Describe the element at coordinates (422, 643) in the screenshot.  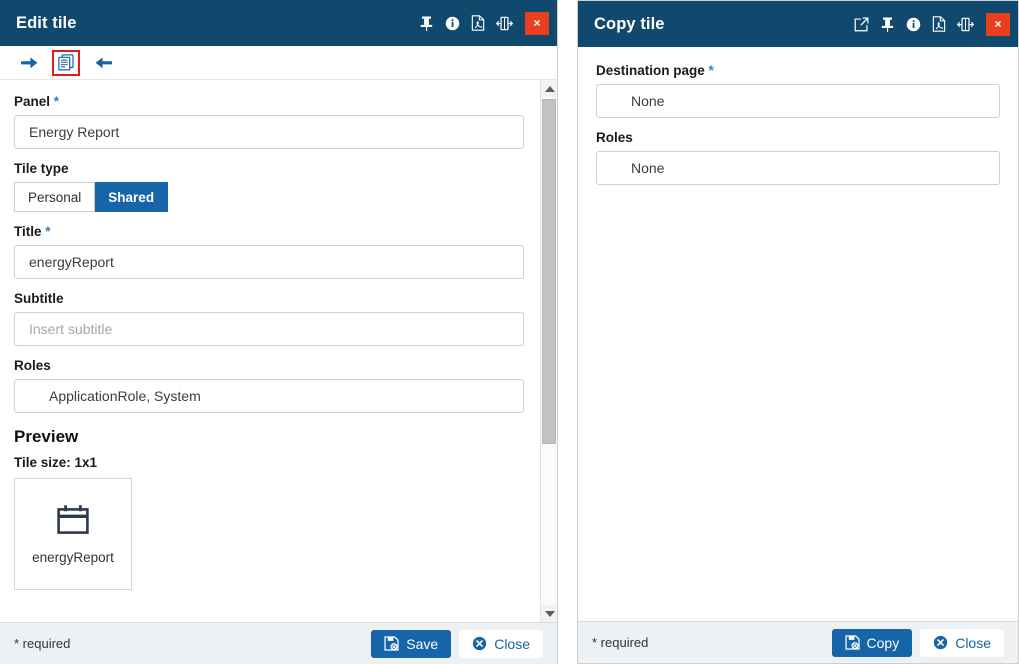
I see `save-button-label: Save` at that location.